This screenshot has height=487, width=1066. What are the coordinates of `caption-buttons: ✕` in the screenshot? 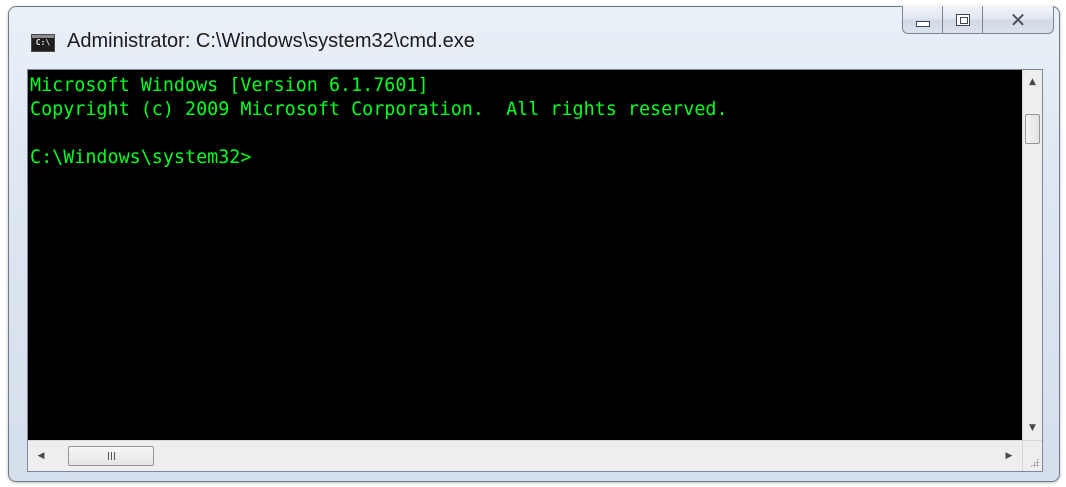 It's located at (978, 21).